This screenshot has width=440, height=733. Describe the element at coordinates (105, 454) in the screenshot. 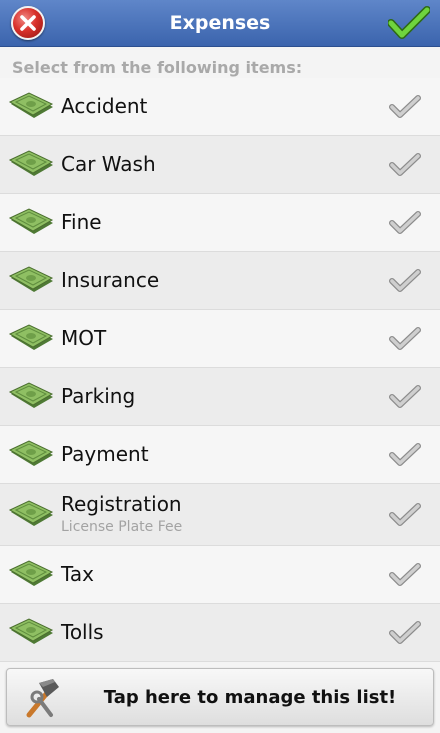

I see `list-item-label: Payment` at that location.